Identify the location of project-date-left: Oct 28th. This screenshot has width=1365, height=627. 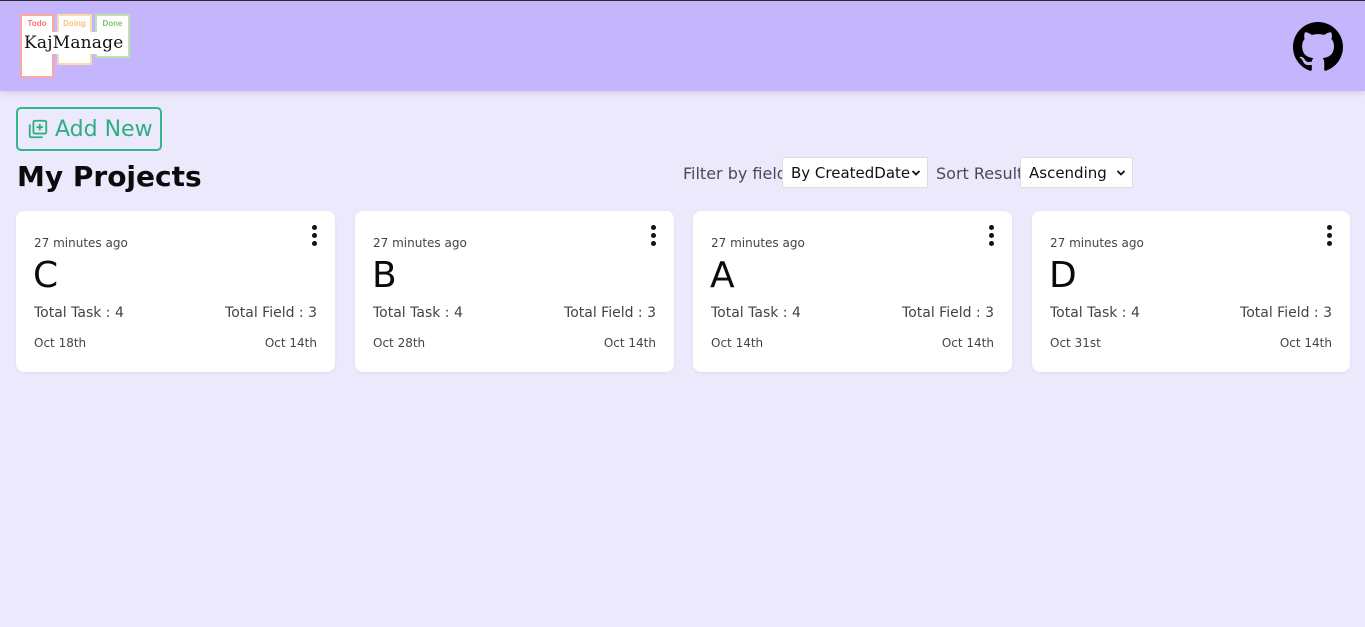
(399, 343).